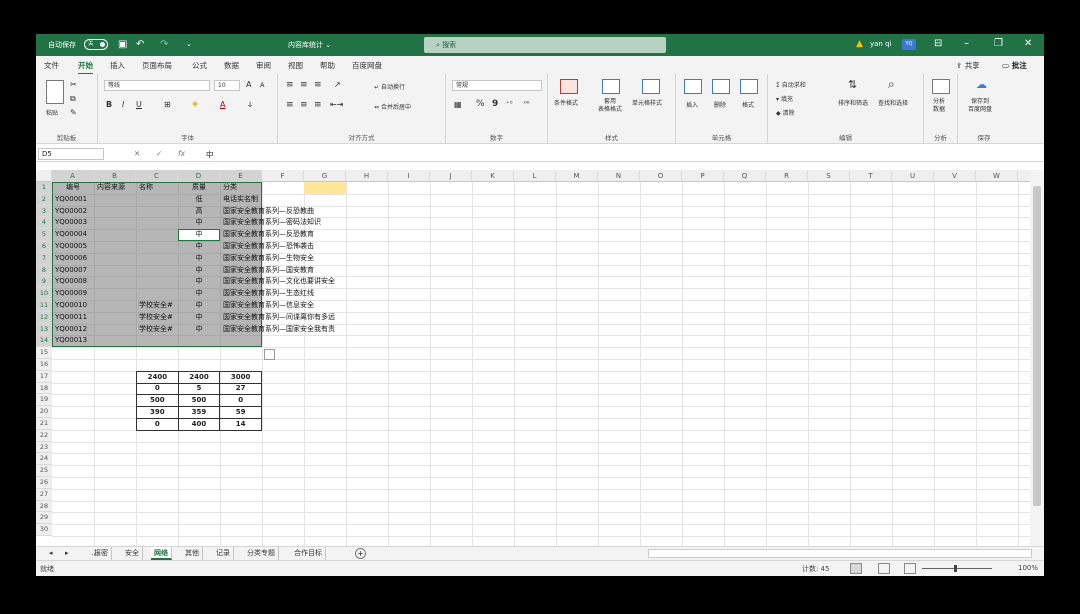 Image resolution: width=1080 pixels, height=614 pixels. What do you see at coordinates (268, 235) in the screenshot?
I see `category-cell: 国家安全教育系列—反恐教育` at bounding box center [268, 235].